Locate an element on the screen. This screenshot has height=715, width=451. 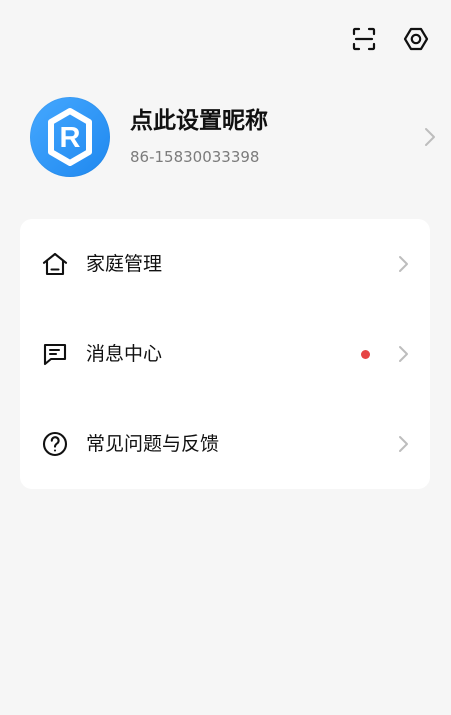
scan-icon is located at coordinates (364, 39).